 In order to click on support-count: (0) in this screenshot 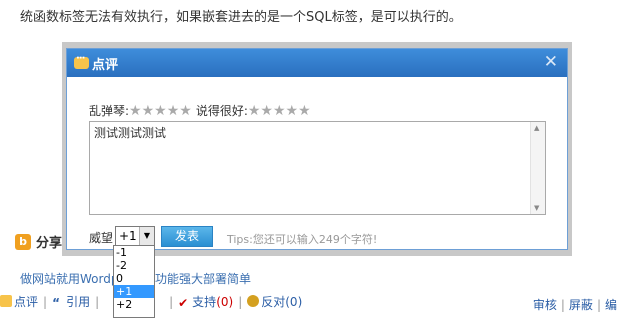, I will do `click(225, 302)`.